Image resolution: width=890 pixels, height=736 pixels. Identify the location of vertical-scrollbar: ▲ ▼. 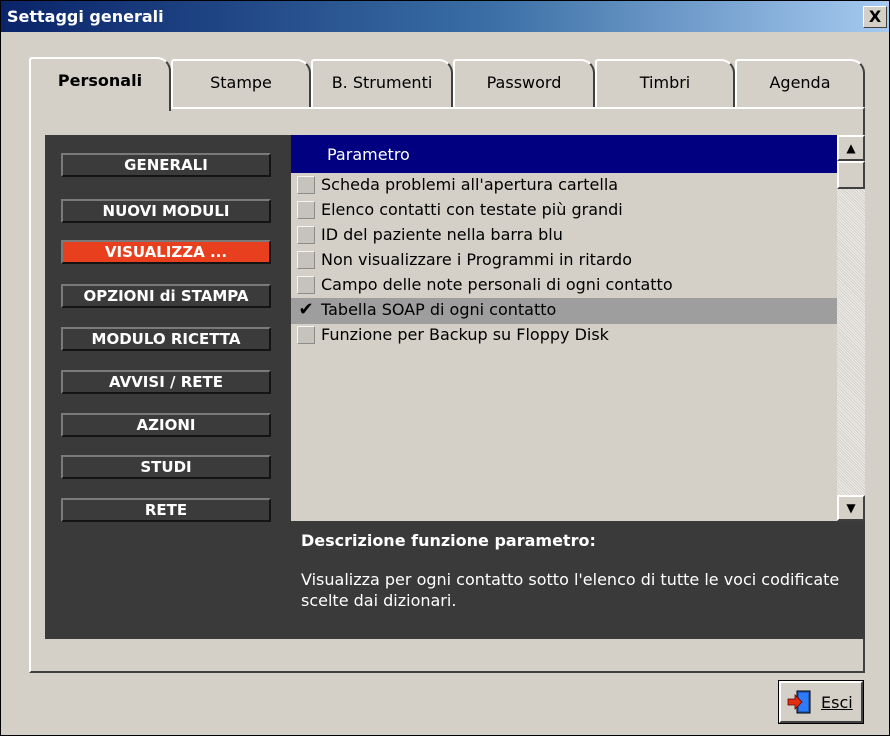
(851, 328).